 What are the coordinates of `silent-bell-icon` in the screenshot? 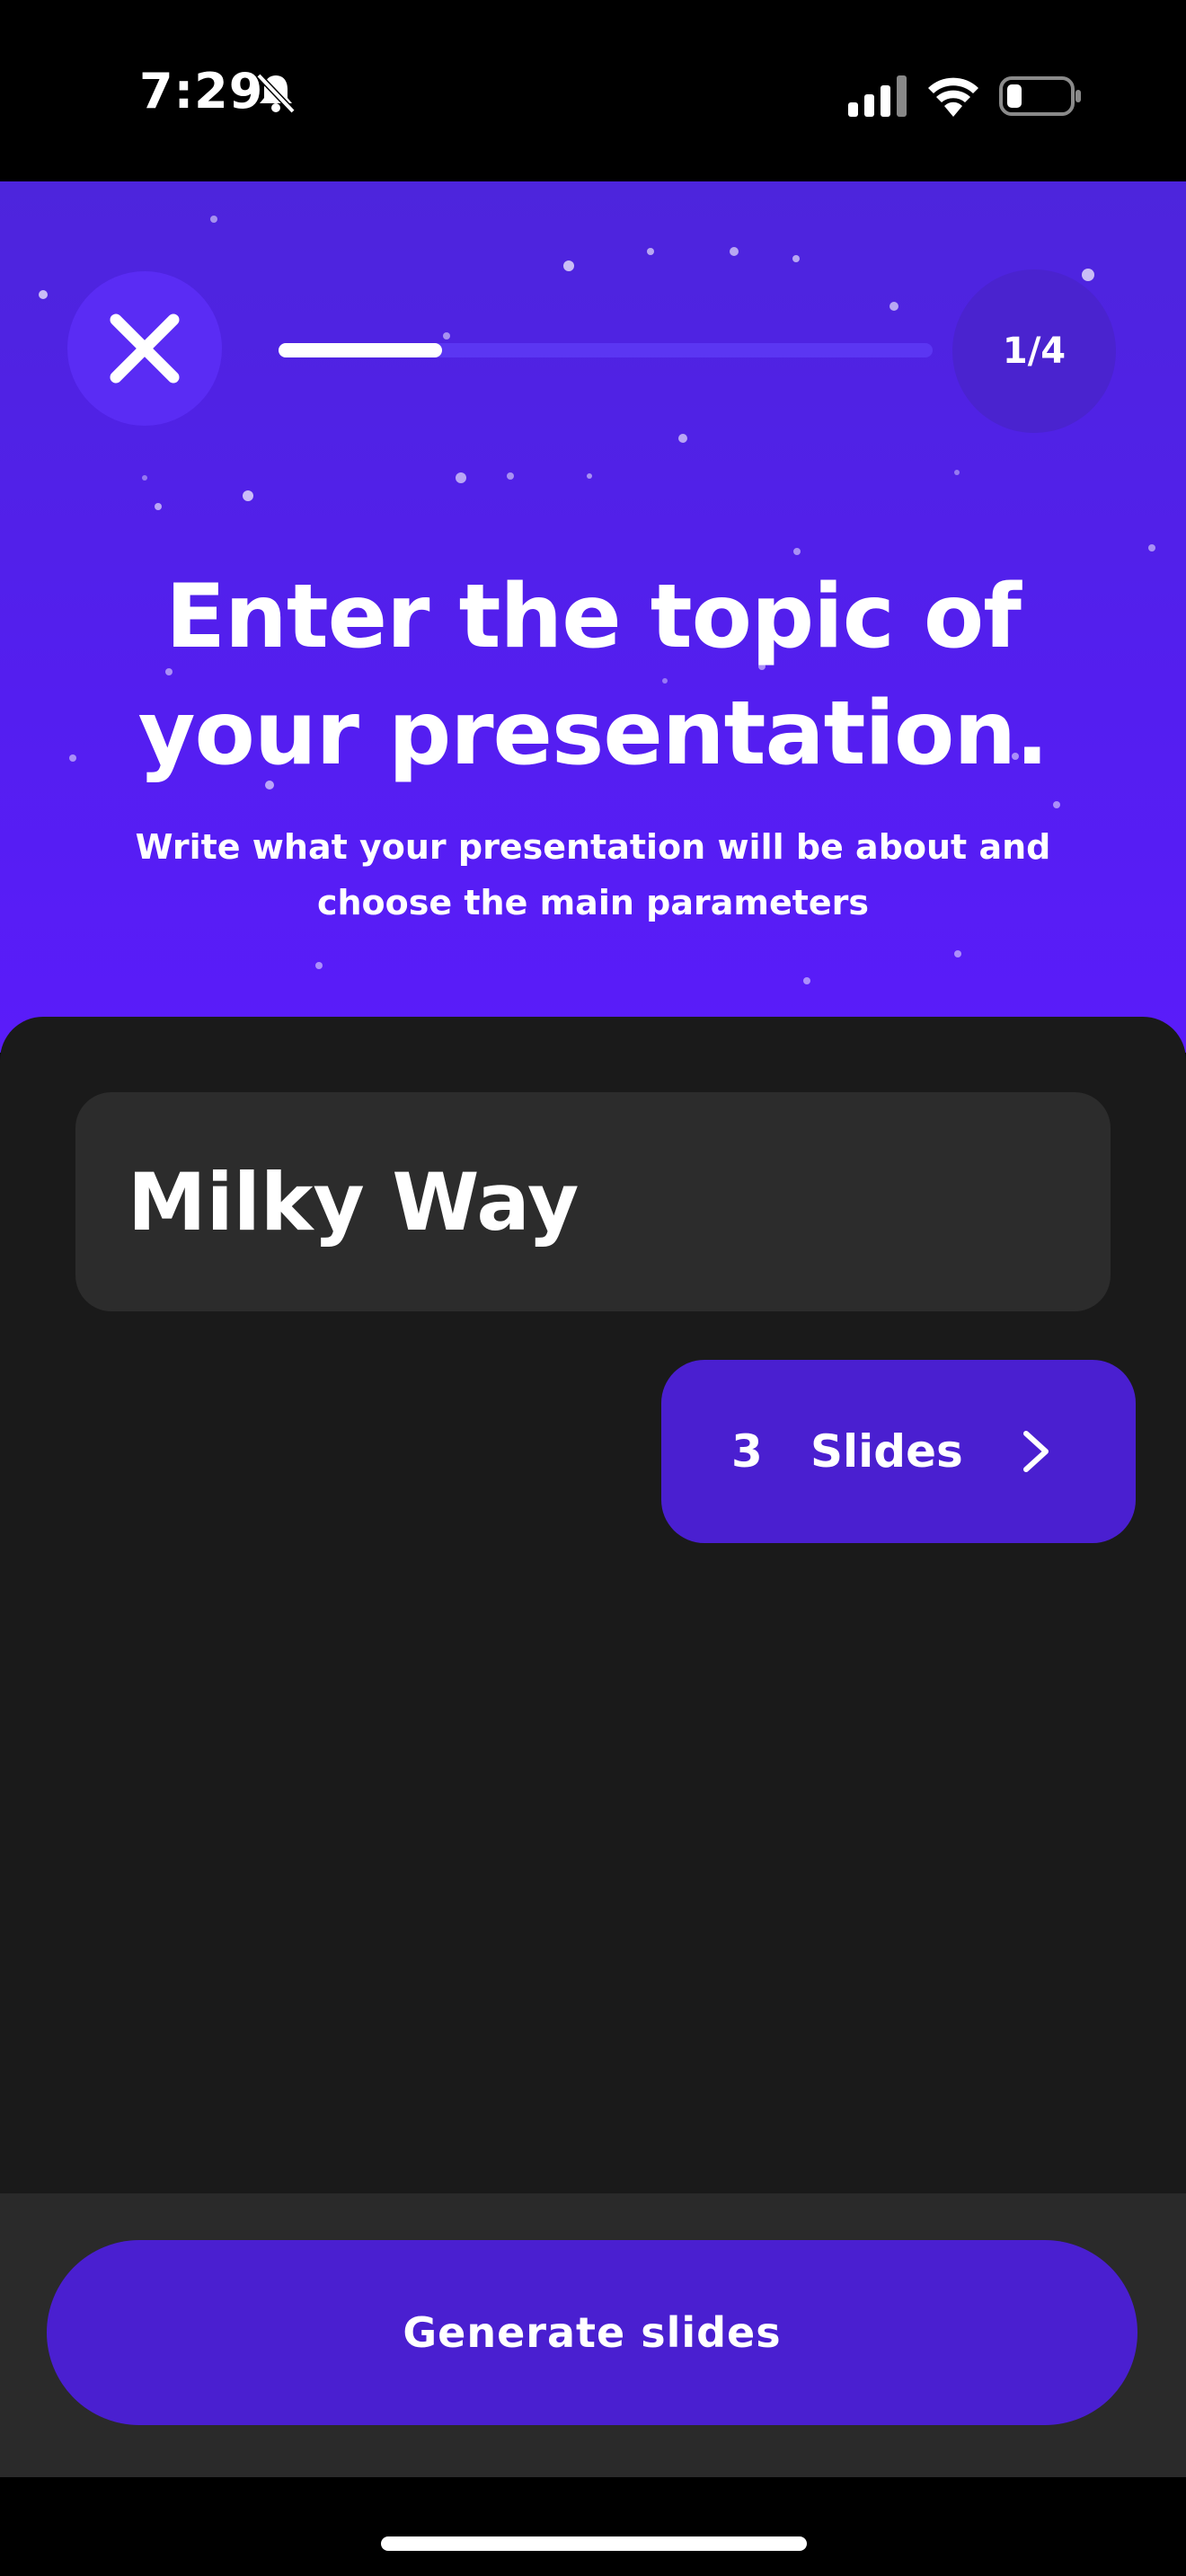 It's located at (276, 93).